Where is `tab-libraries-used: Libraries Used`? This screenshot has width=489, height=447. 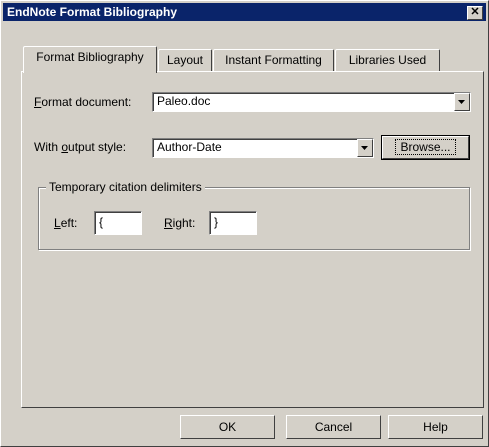
tab-libraries-used: Libraries Used is located at coordinates (387, 60).